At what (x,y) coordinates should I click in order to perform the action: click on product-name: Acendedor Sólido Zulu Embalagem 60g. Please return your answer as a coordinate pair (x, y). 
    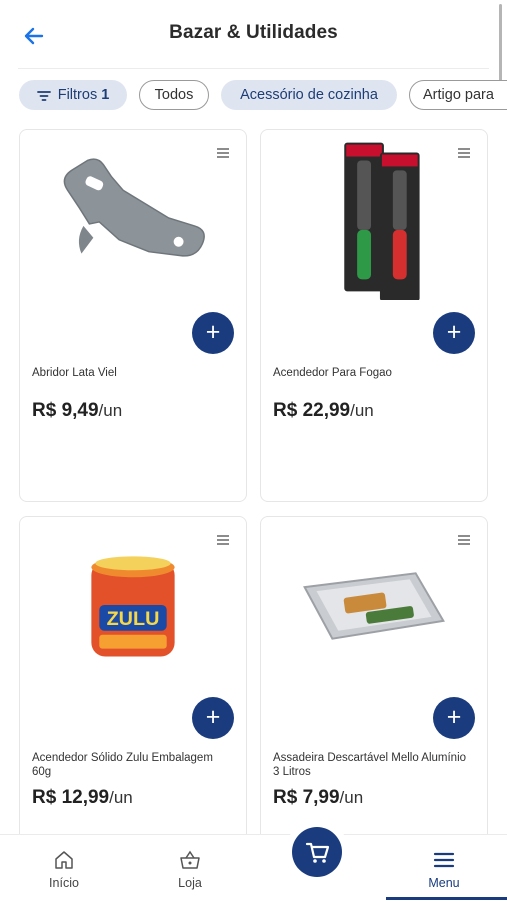
    Looking at the image, I should click on (122, 765).